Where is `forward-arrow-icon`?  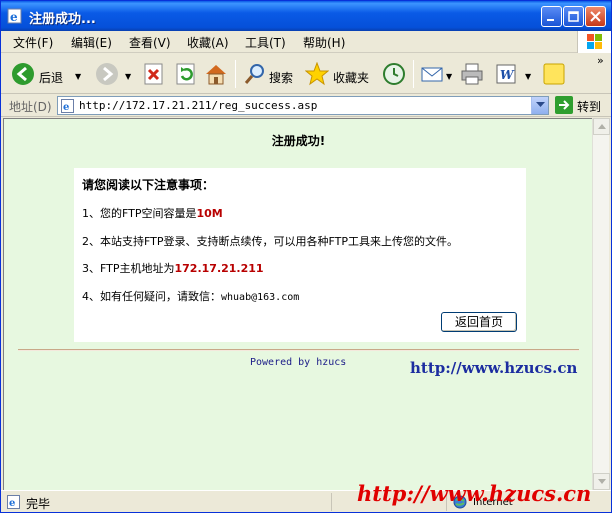
forward-arrow-icon is located at coordinates (107, 74).